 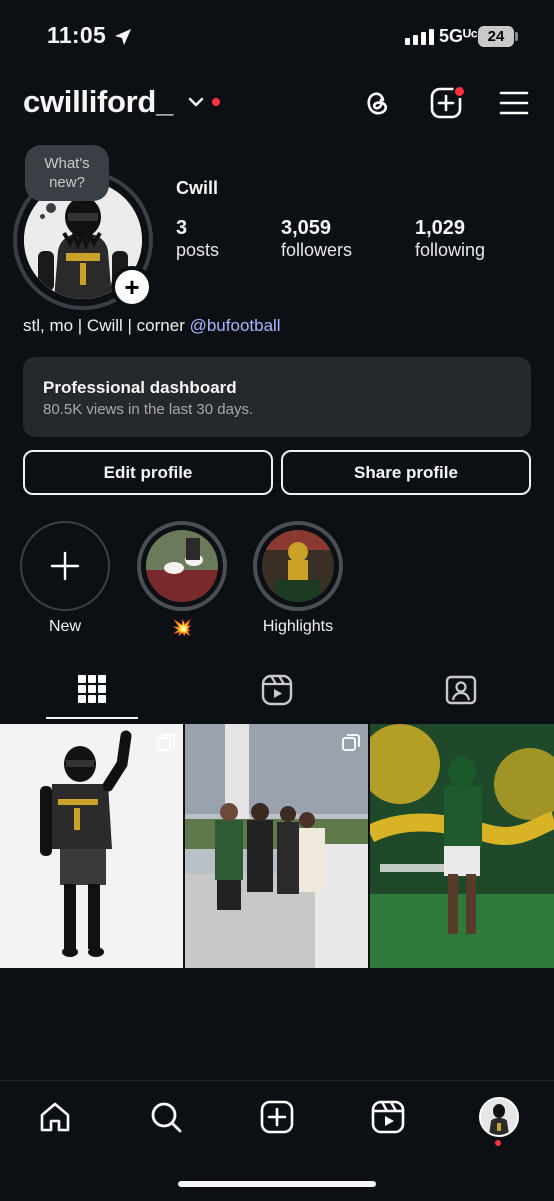 I want to click on location-arrow-icon, so click(x=123, y=39).